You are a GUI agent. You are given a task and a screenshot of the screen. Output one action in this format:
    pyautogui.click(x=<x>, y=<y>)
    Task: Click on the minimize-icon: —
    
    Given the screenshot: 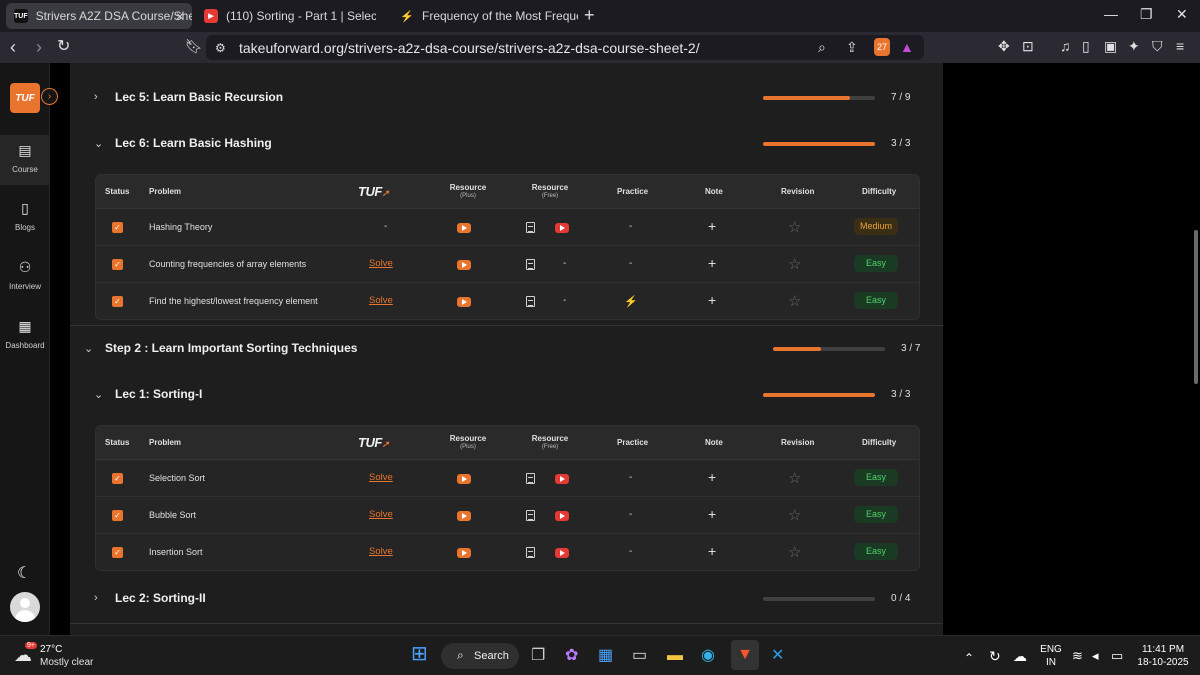 What is the action you would take?
    pyautogui.click(x=1111, y=14)
    